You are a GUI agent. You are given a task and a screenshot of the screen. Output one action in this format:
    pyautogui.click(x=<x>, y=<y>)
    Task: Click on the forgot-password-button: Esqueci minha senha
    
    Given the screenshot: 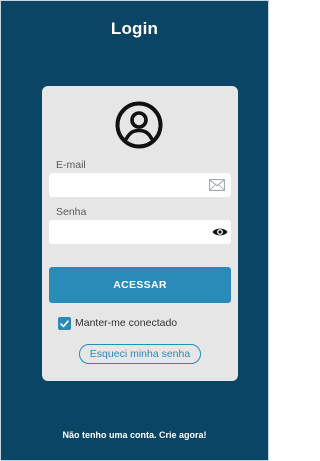 What is the action you would take?
    pyautogui.click(x=140, y=354)
    